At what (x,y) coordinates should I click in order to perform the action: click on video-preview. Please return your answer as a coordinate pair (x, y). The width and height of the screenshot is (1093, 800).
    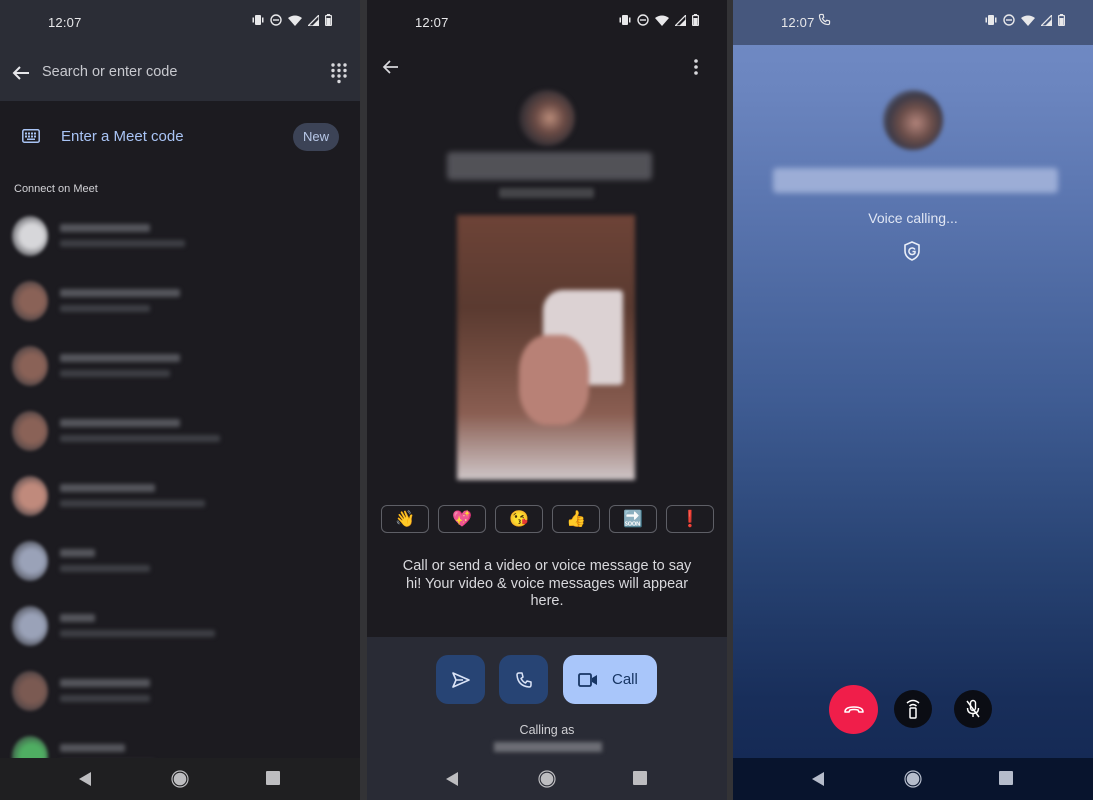
    Looking at the image, I should click on (546, 347).